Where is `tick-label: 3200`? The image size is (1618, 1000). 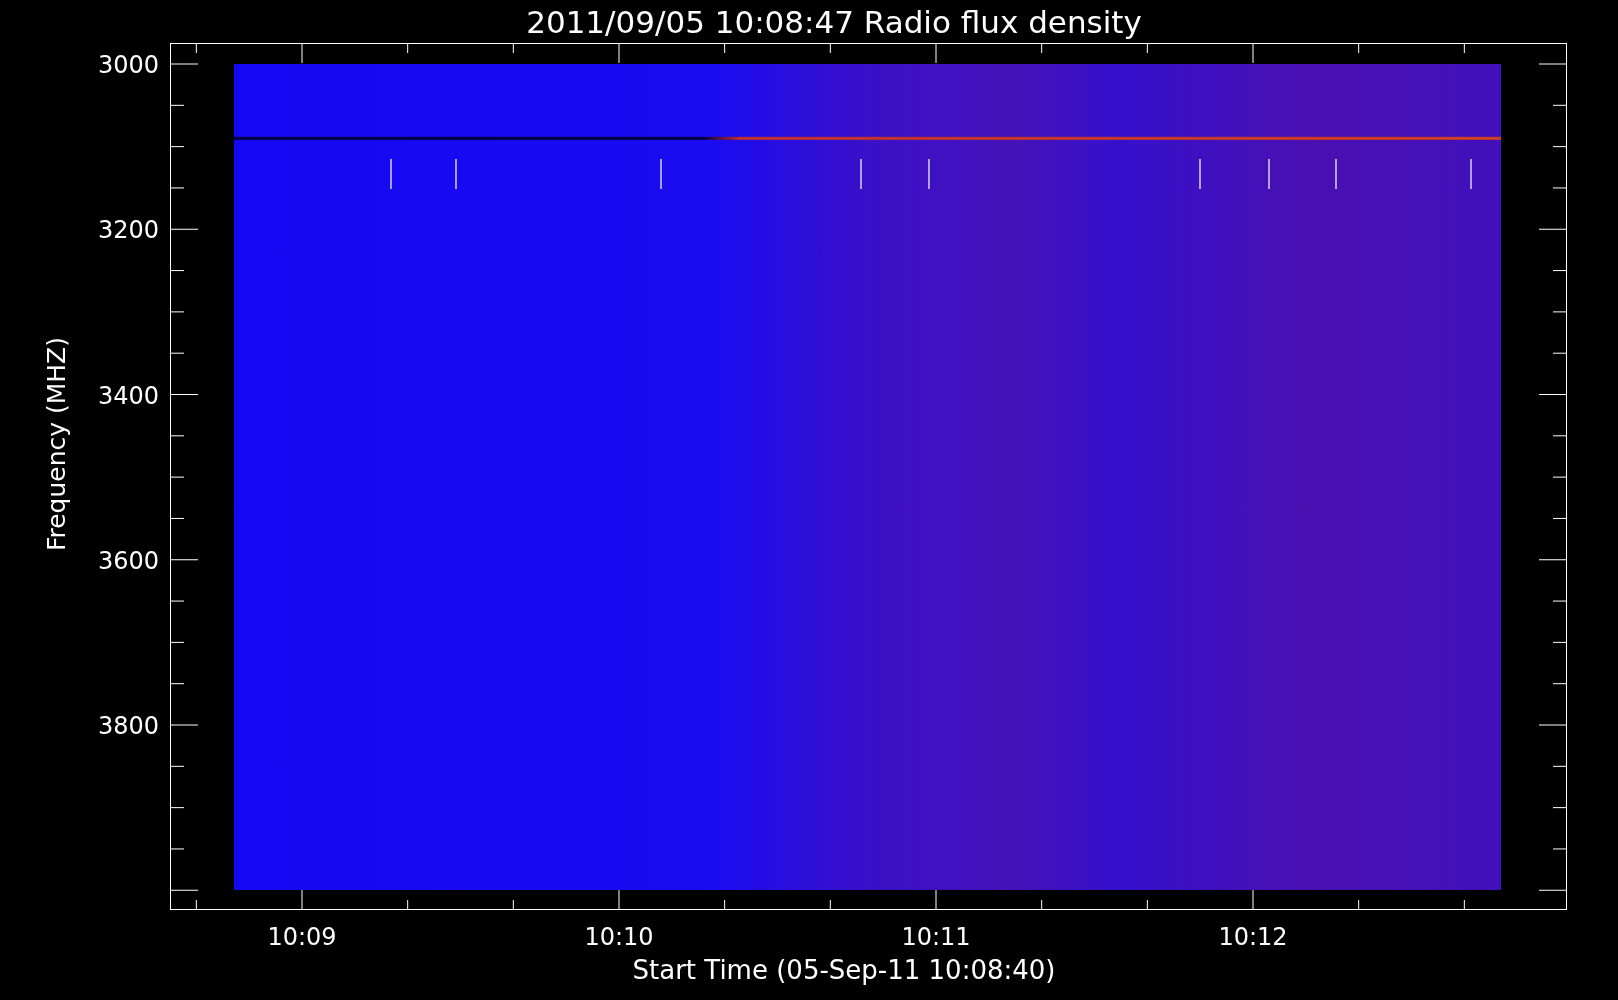
tick-label: 3200 is located at coordinates (128, 230).